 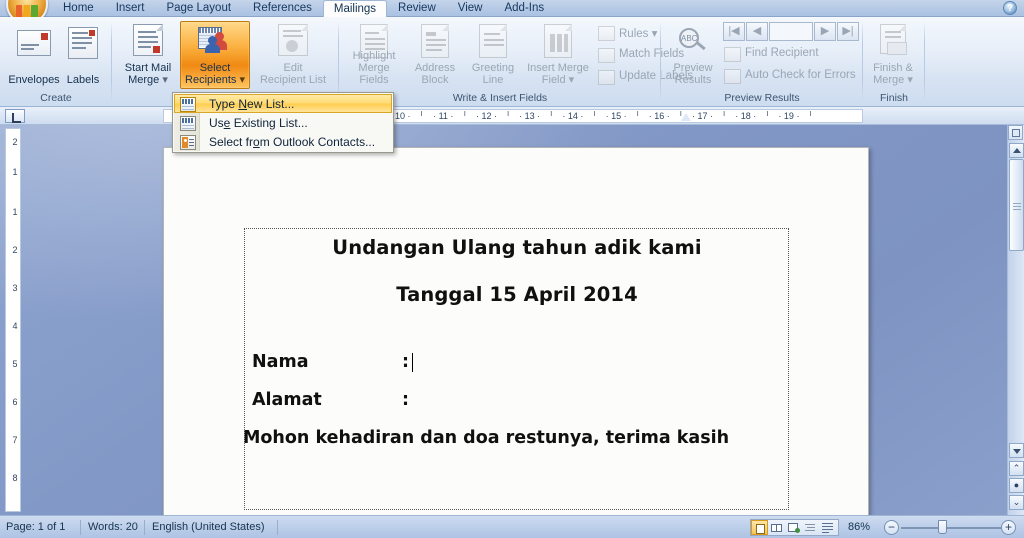 I want to click on scroll-down-button, so click(x=1016, y=450).